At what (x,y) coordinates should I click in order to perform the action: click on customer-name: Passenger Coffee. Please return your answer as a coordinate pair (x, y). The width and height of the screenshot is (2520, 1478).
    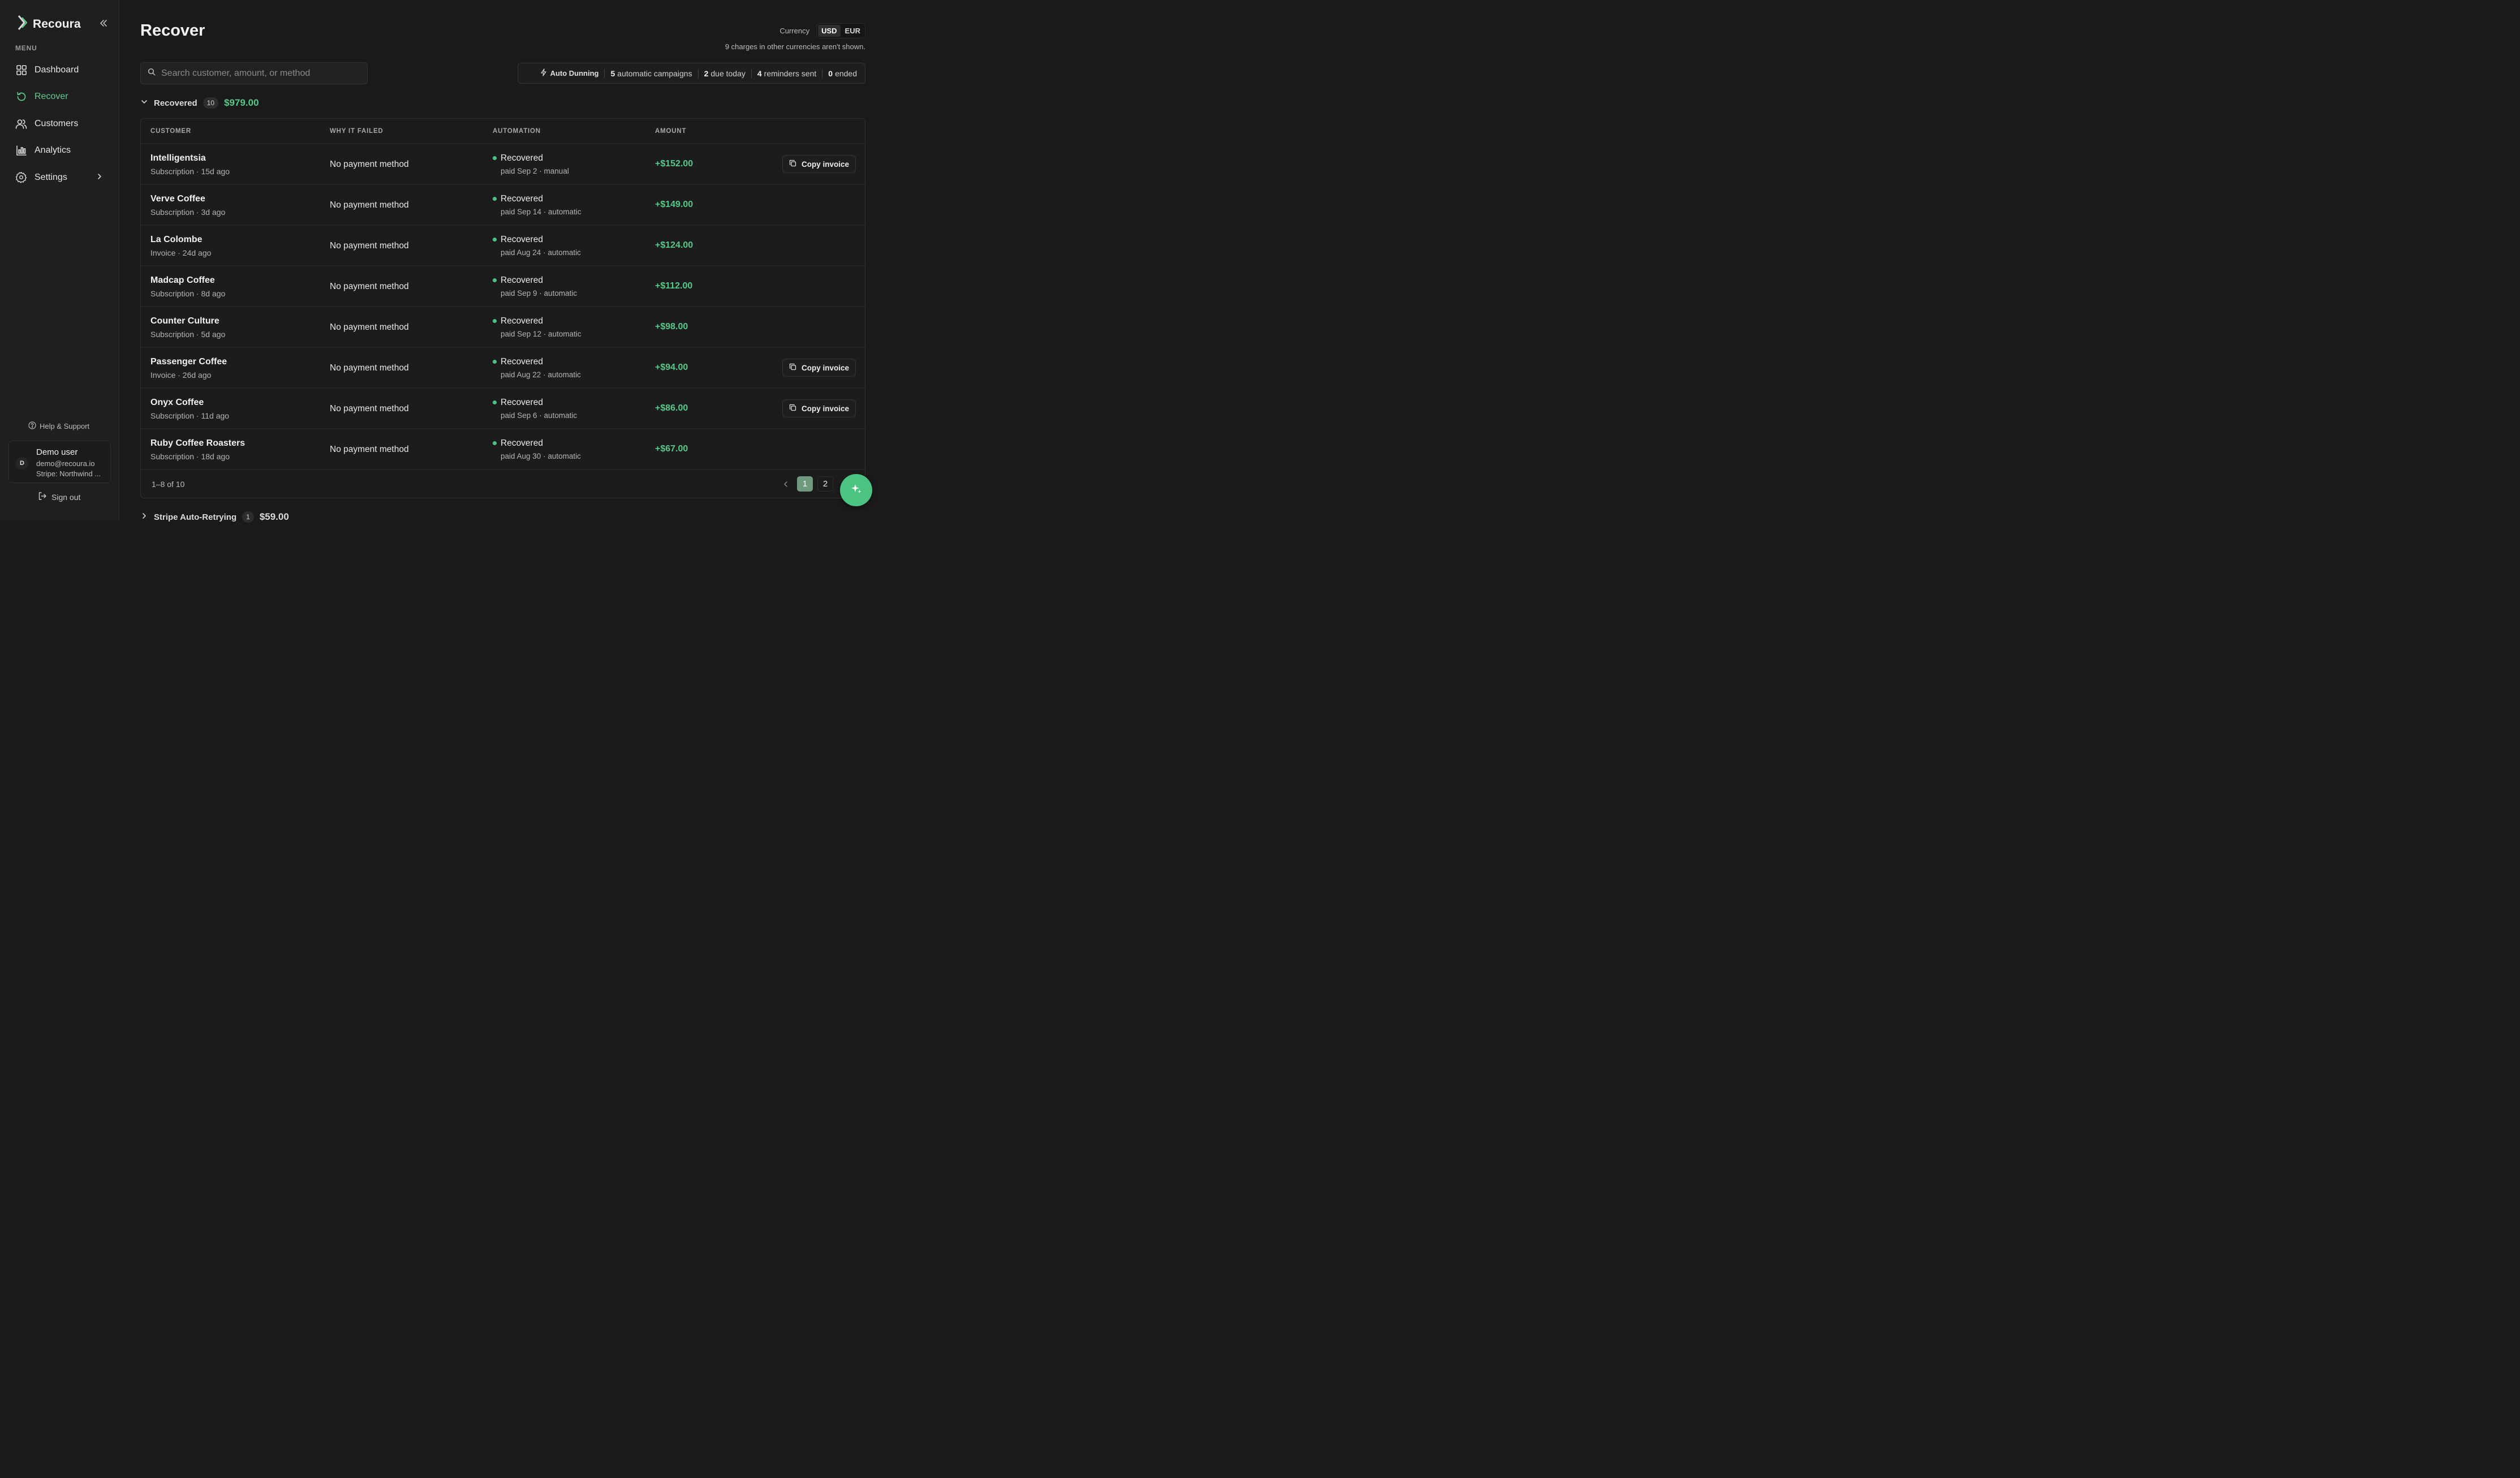
    Looking at the image, I should click on (188, 362).